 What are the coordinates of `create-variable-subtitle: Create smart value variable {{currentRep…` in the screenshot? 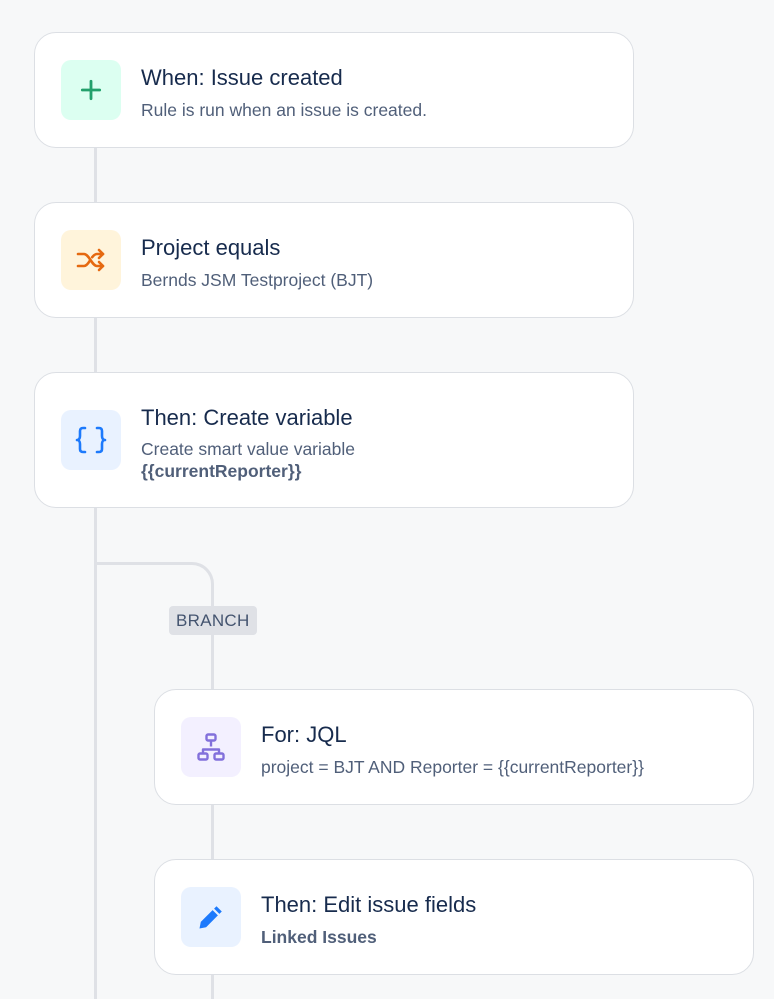 It's located at (248, 460).